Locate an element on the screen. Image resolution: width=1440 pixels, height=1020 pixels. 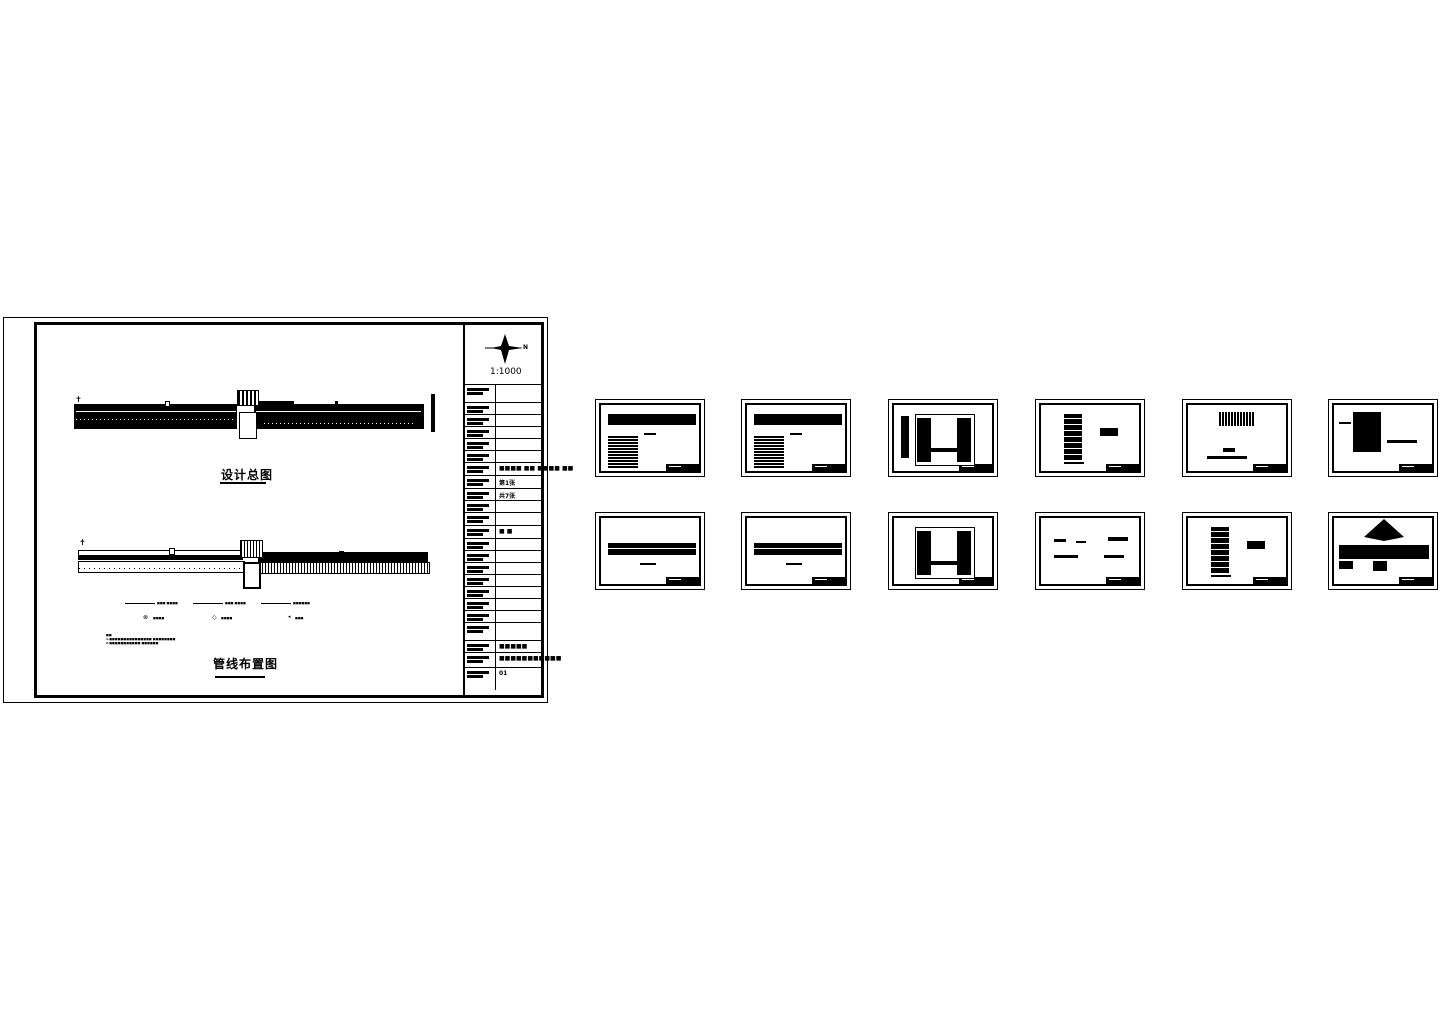
title-block-row: 共7张 is located at coordinates (504, 494).